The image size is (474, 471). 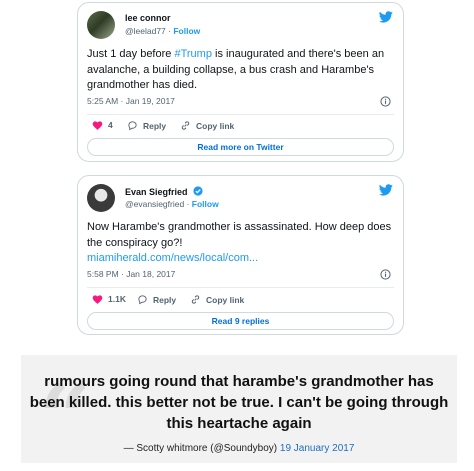 What do you see at coordinates (200, 448) in the screenshot?
I see `quote-attribution: — Scotty whitmore (@Soundyboy)` at bounding box center [200, 448].